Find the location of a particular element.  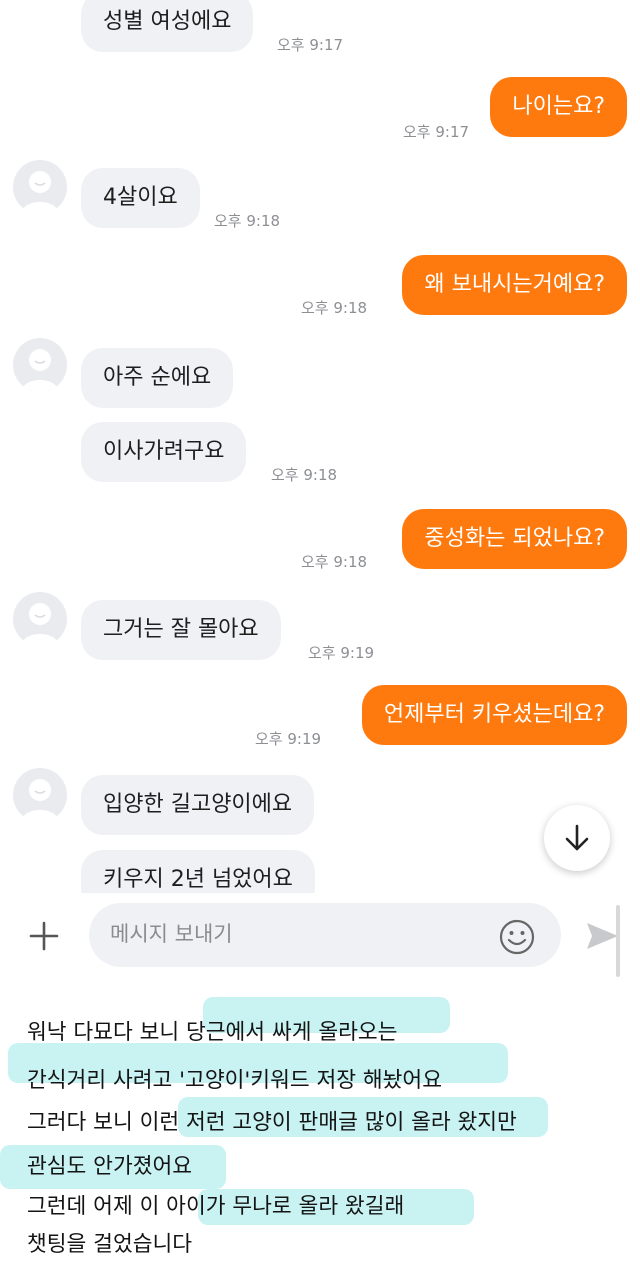

outgoing-message-bubble: 언제부터 키우셨는데요? is located at coordinates (494, 715).